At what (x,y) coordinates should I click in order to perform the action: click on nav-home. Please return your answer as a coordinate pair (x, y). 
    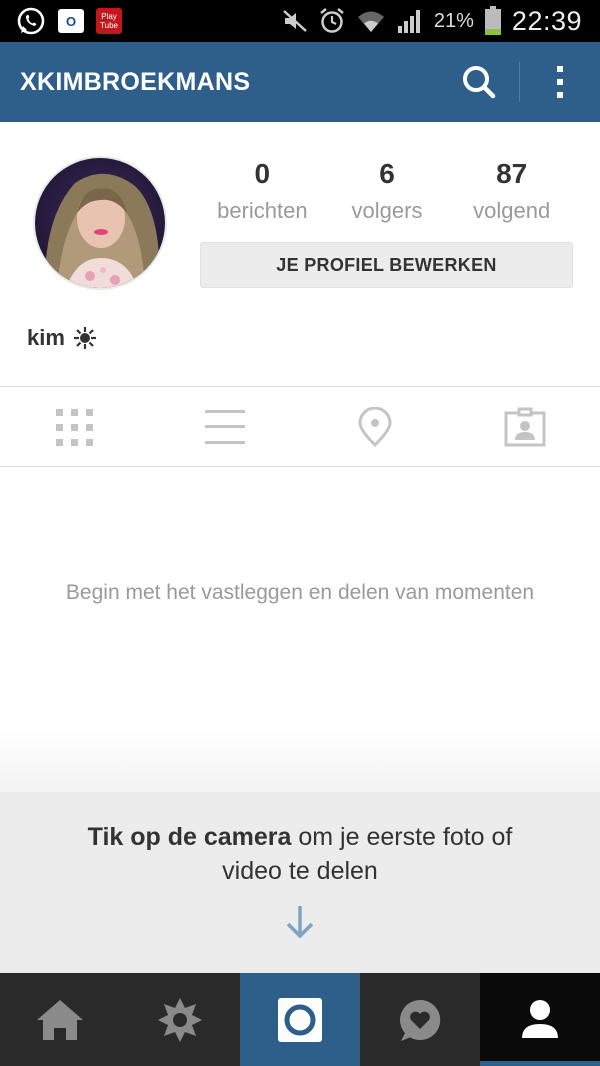
    Looking at the image, I should click on (60, 1019).